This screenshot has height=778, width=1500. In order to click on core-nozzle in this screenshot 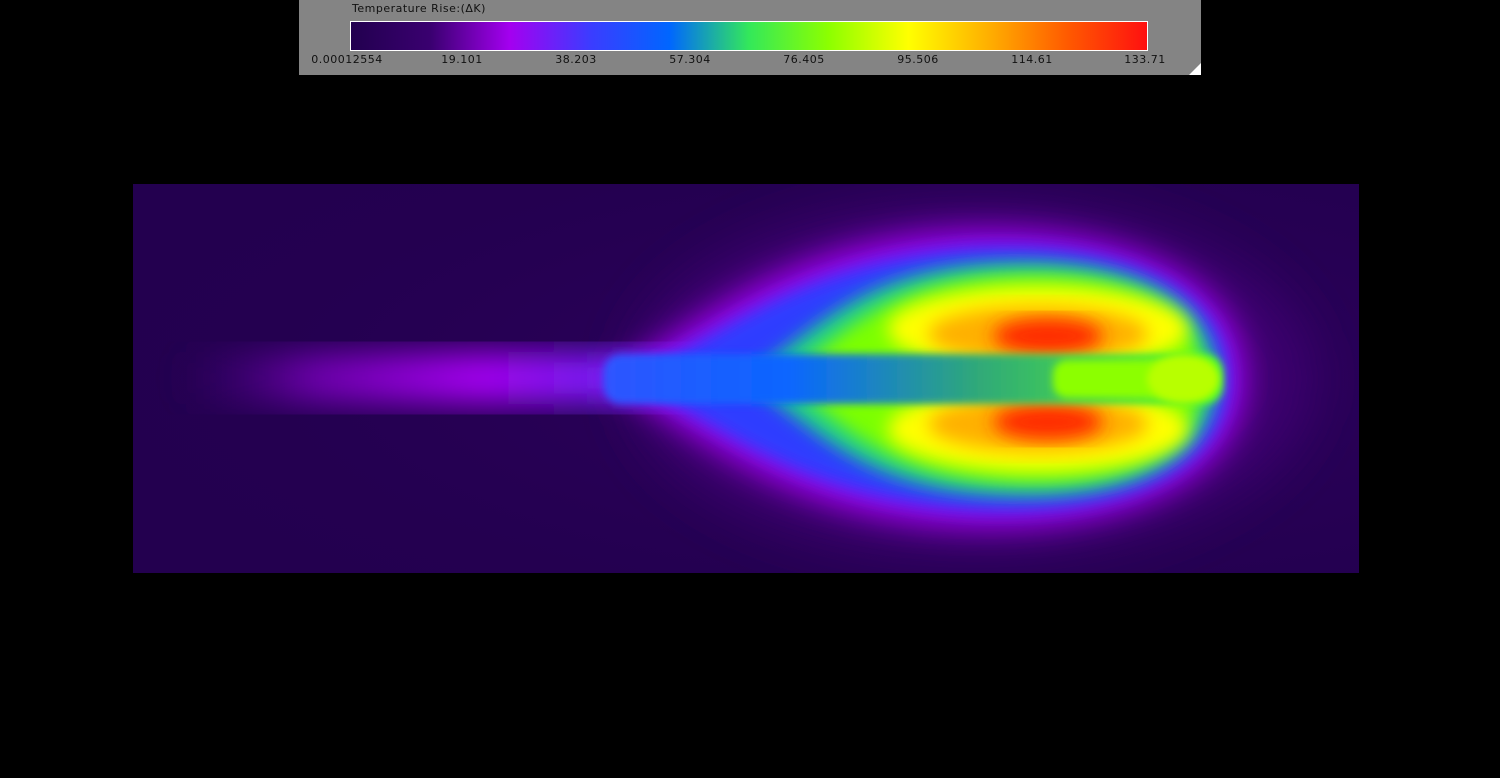, I will do `click(1183, 379)`.